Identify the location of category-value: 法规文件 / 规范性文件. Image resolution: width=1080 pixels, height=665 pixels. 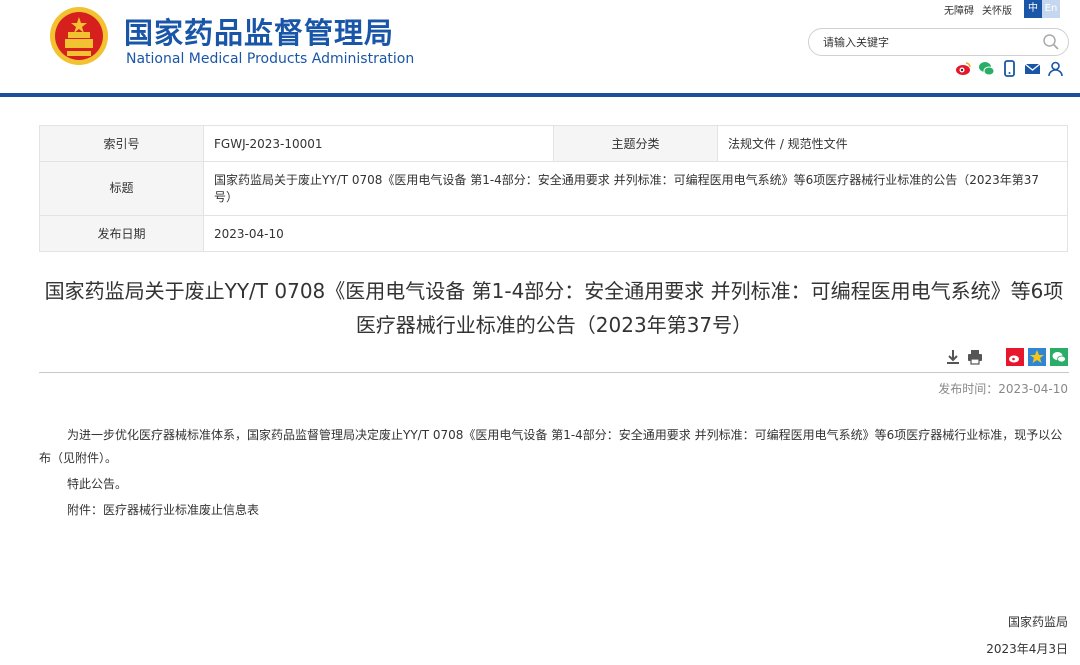
(892, 143).